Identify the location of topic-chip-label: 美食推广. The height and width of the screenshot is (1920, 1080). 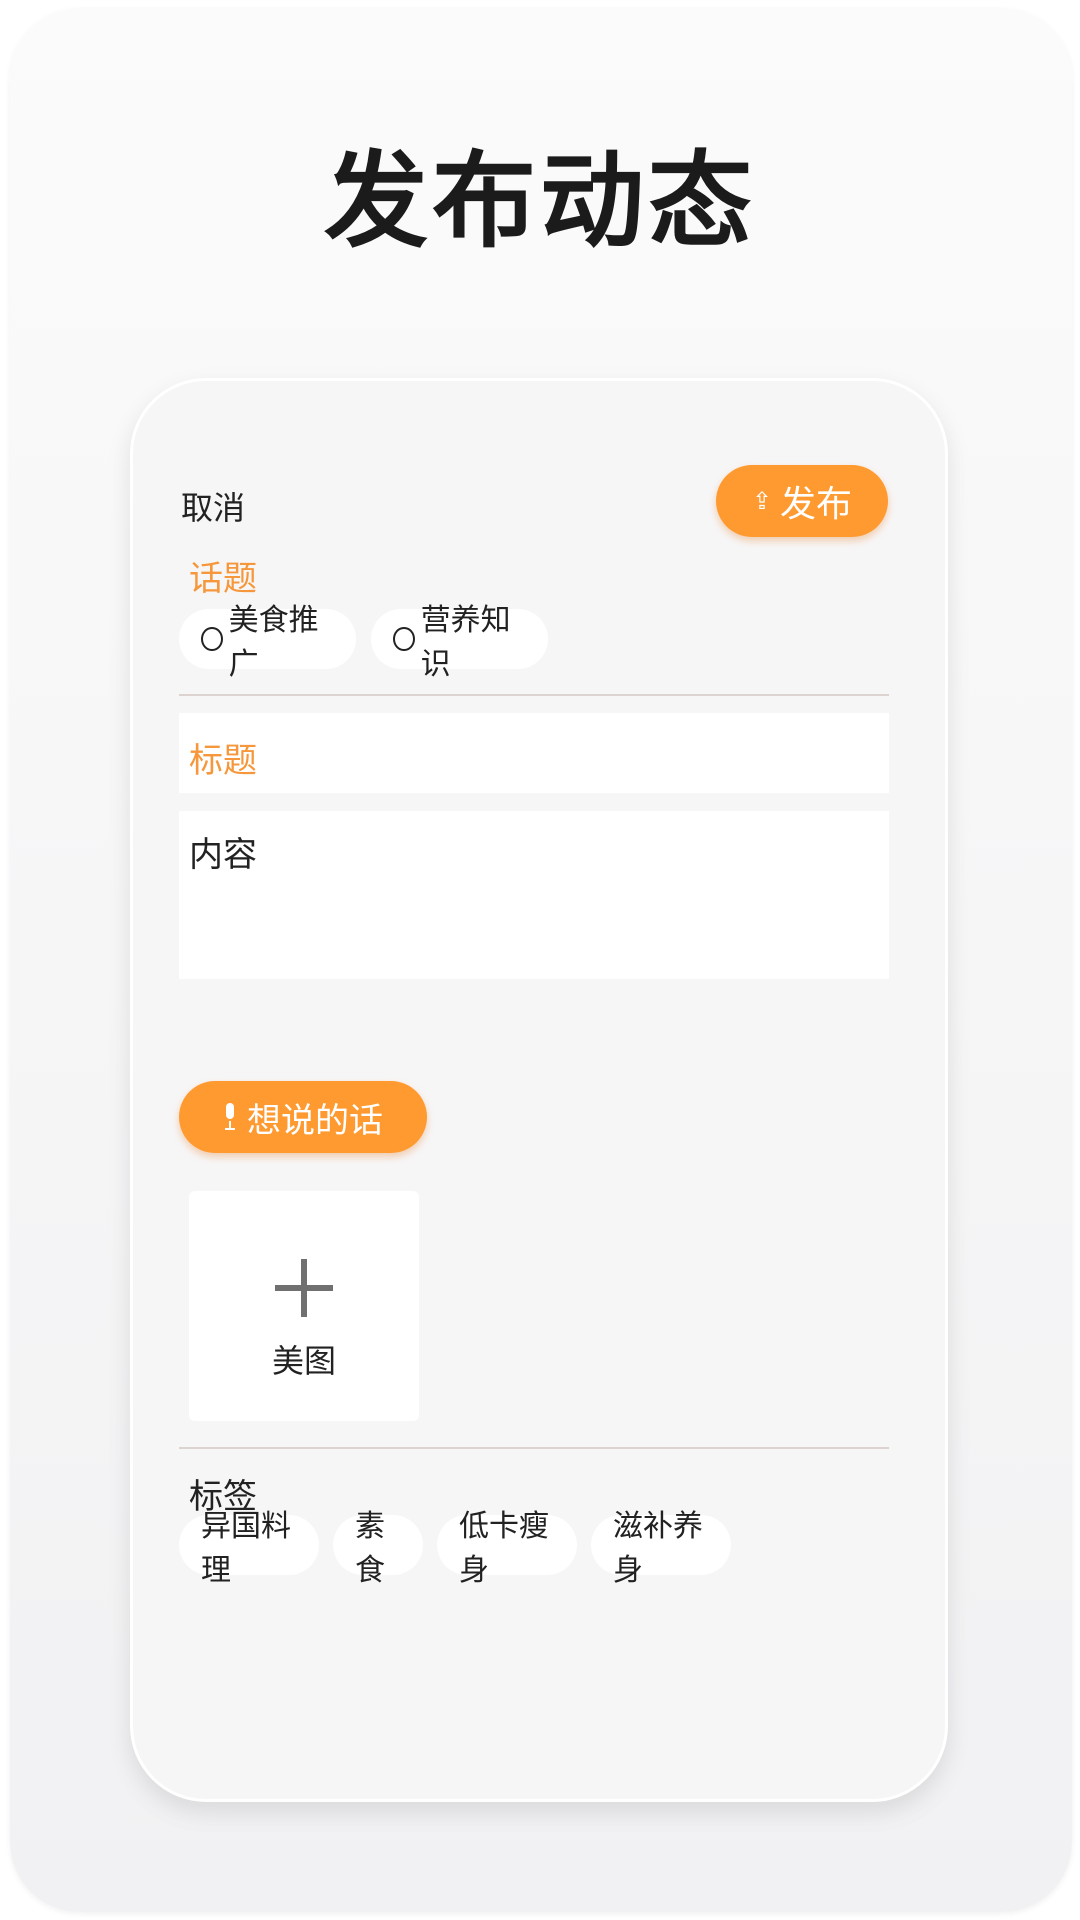
(273, 642).